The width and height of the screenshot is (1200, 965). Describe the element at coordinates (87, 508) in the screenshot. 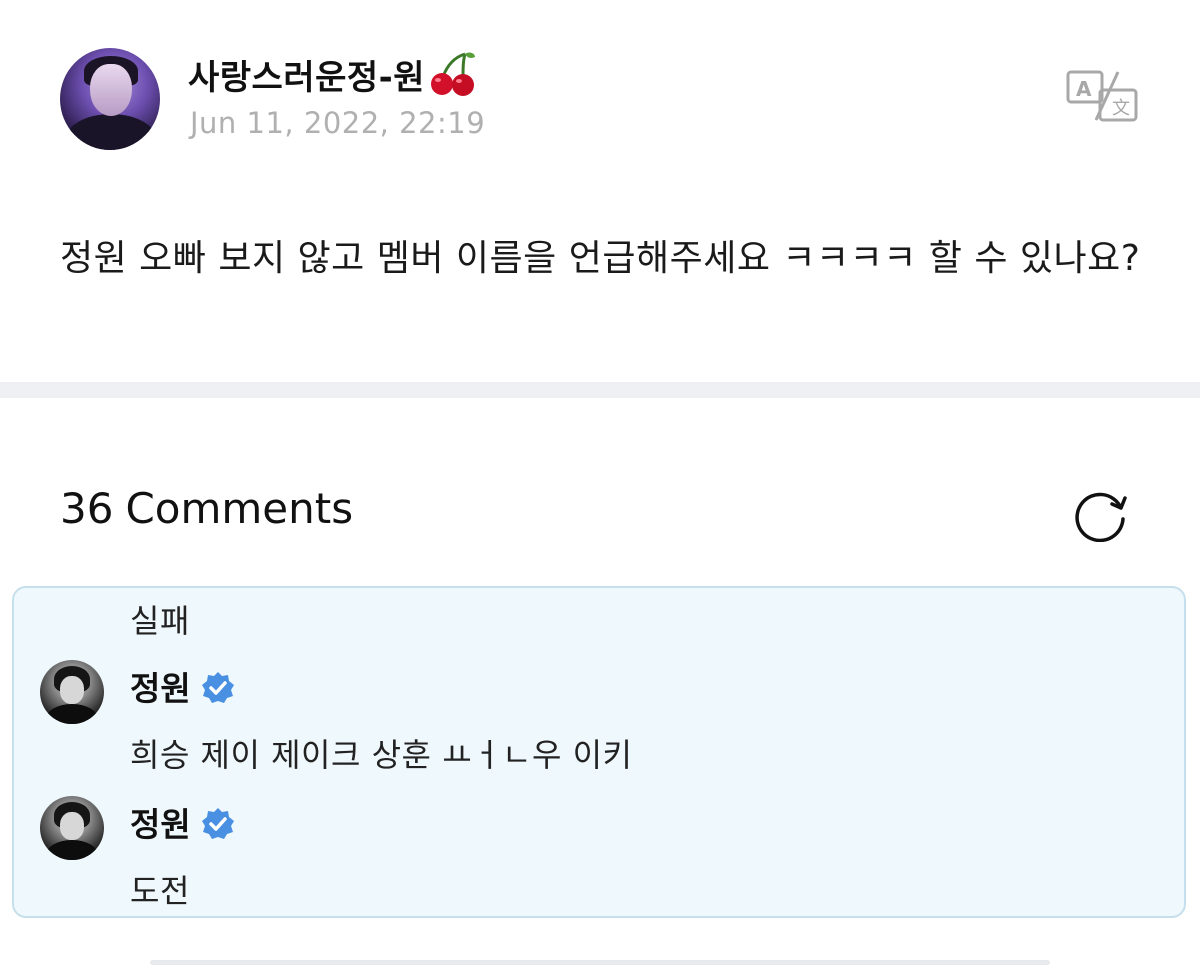

I see `comments-count: 36` at that location.